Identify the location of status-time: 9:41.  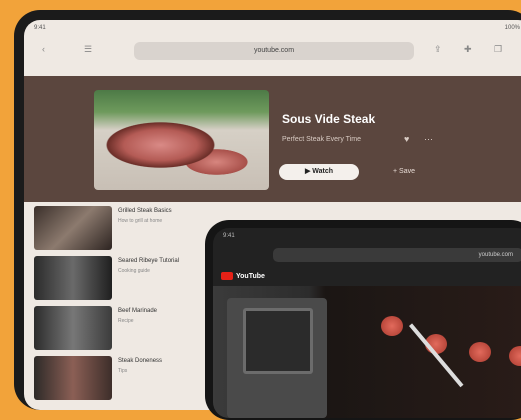
(40, 28).